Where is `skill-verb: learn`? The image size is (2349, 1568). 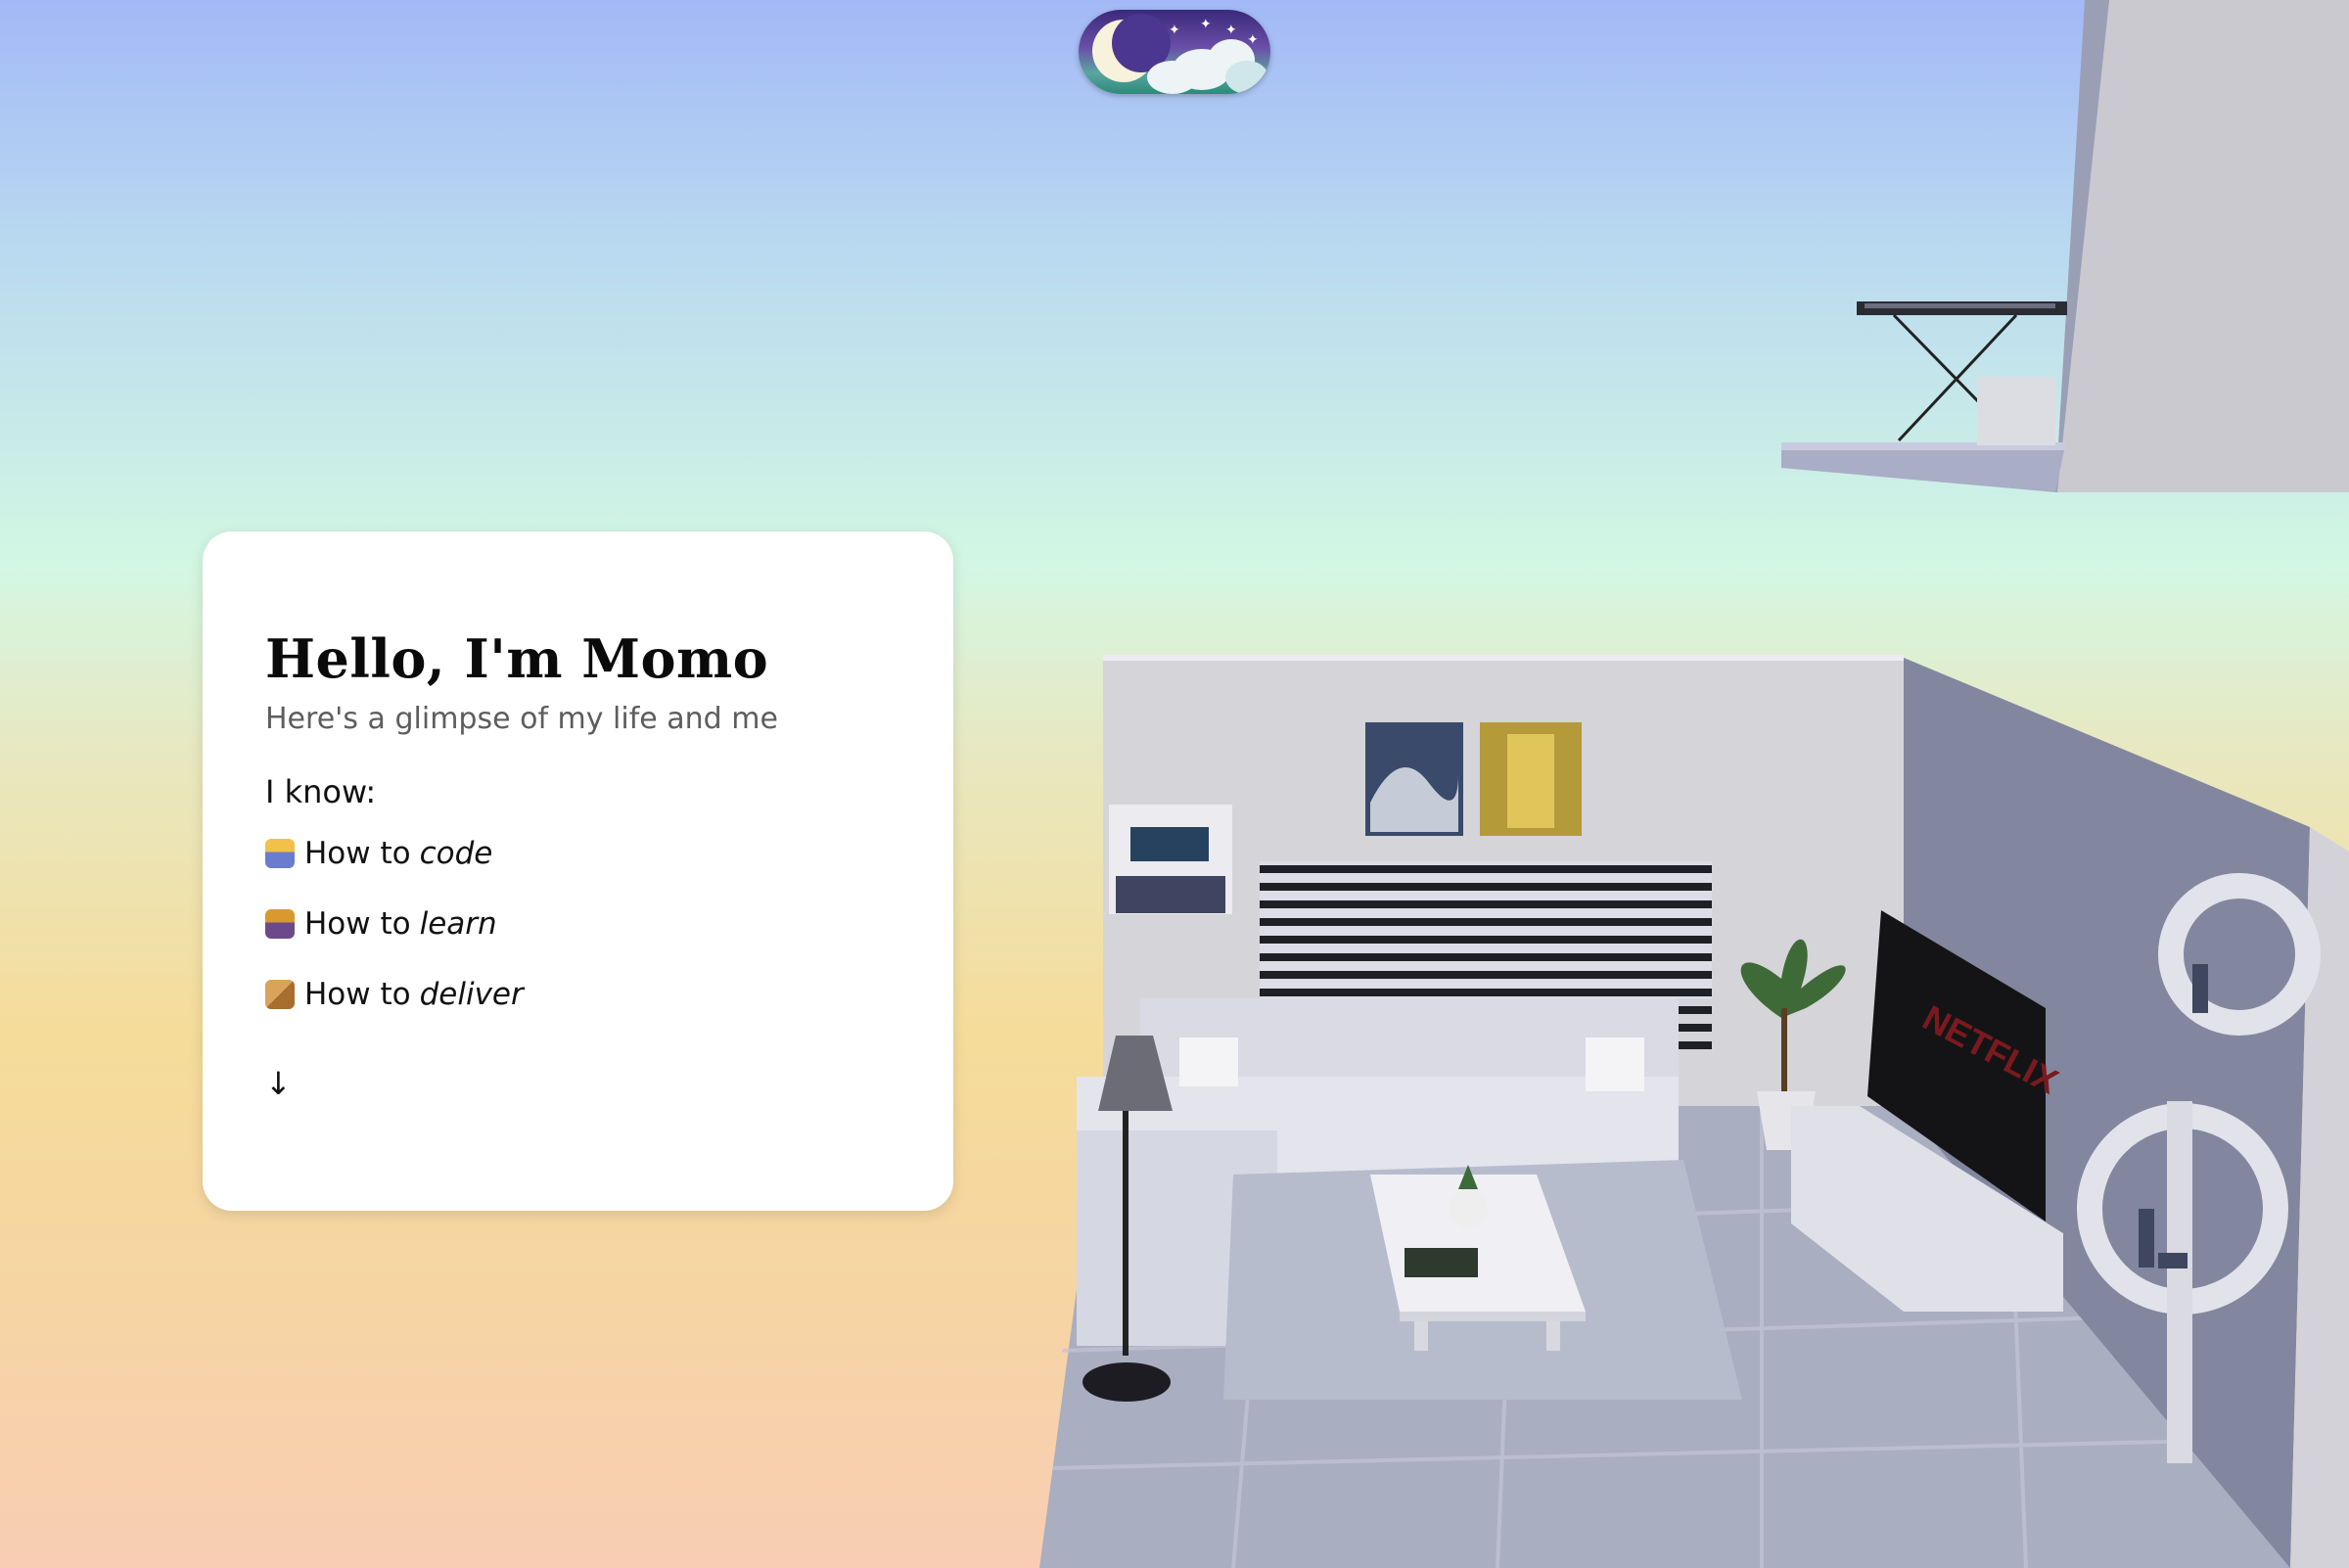 skill-verb: learn is located at coordinates (458, 924).